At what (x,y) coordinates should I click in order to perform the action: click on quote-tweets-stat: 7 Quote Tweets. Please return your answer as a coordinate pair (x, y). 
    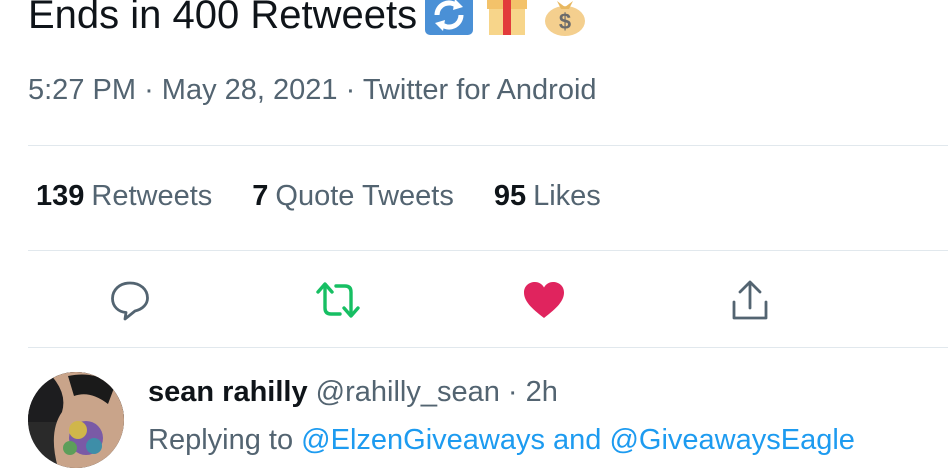
    Looking at the image, I should click on (353, 196).